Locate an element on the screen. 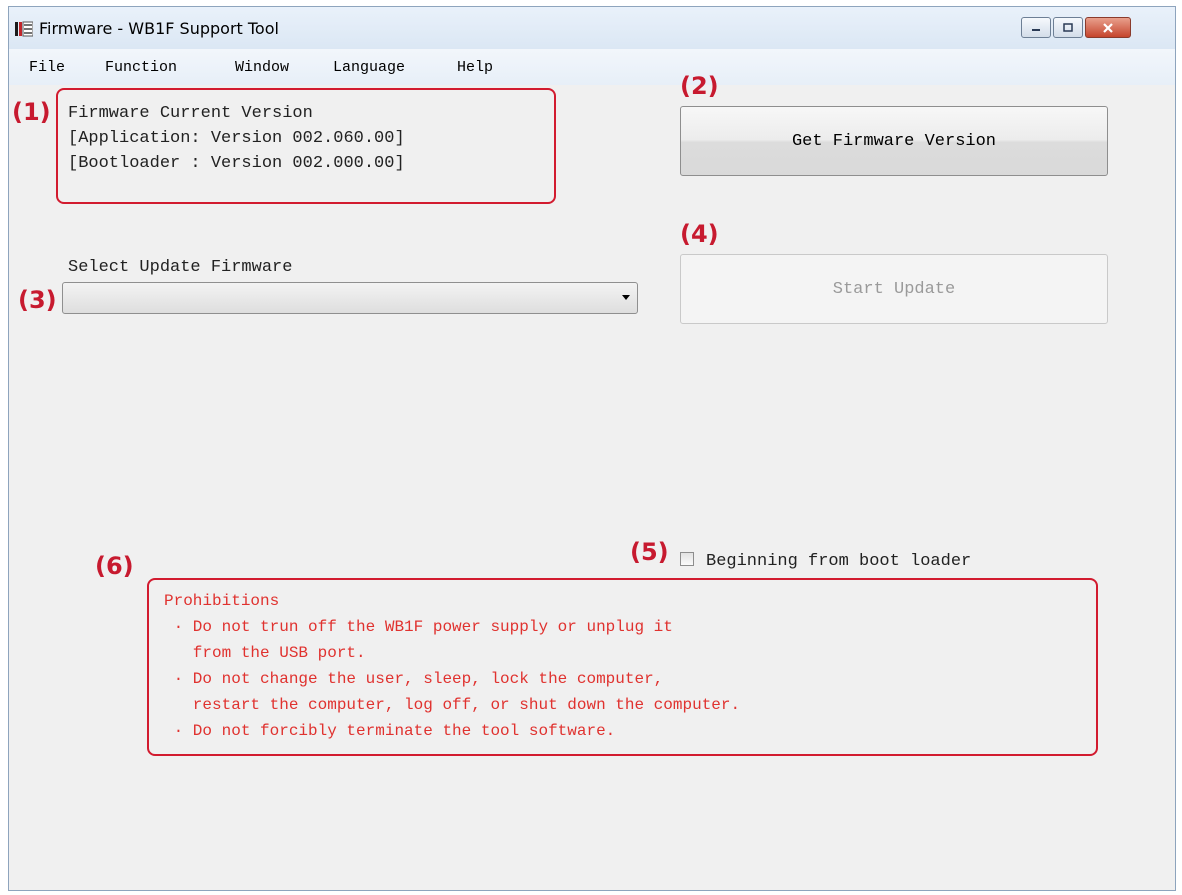 The image size is (1182, 895). prohibitions-title: Prohibitions is located at coordinates (222, 601).